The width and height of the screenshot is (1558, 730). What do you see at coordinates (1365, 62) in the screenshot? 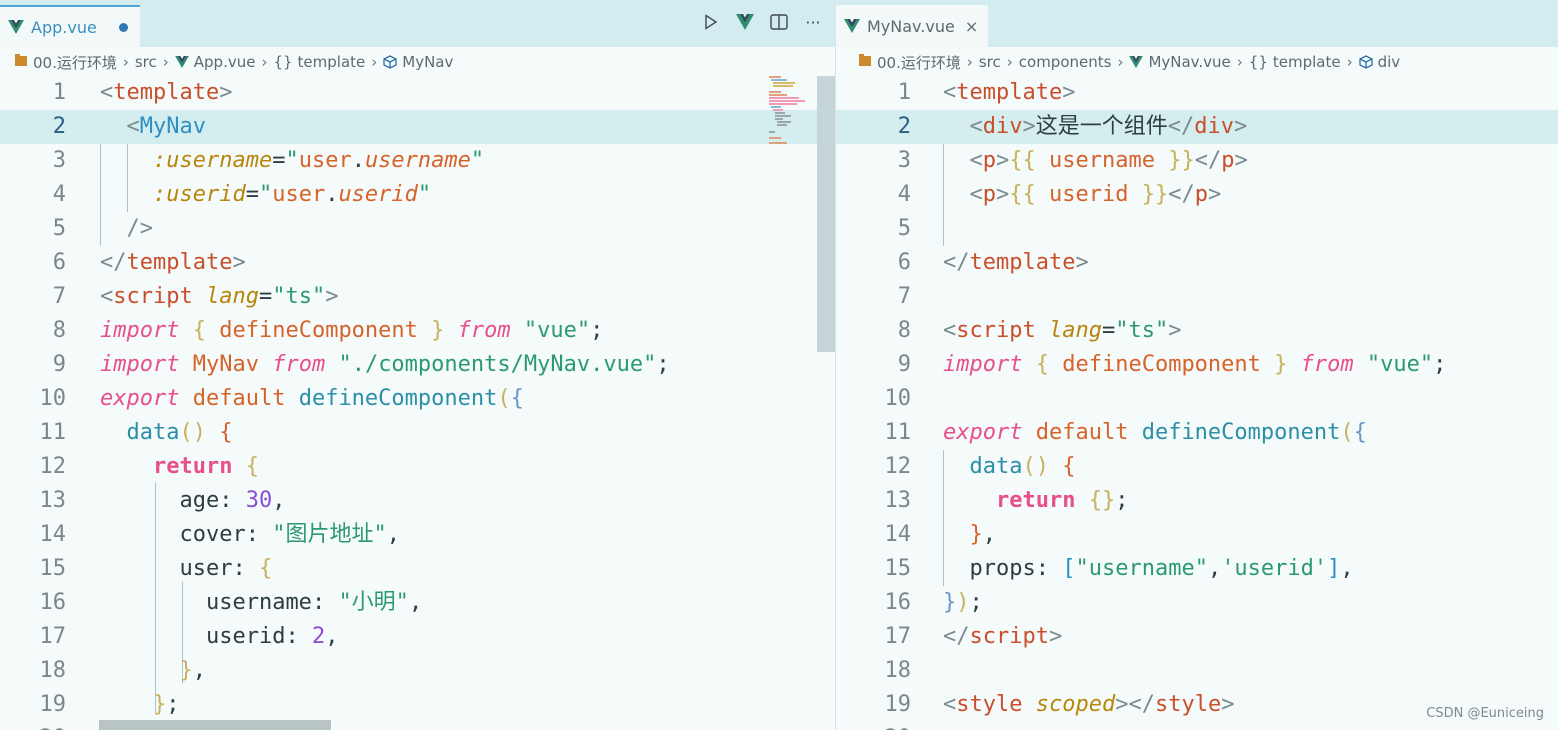
I see `element-cube-icon` at bounding box center [1365, 62].